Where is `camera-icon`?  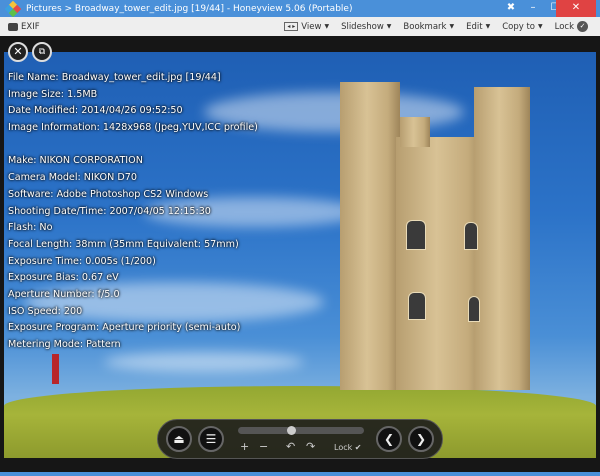 camera-icon is located at coordinates (13, 26).